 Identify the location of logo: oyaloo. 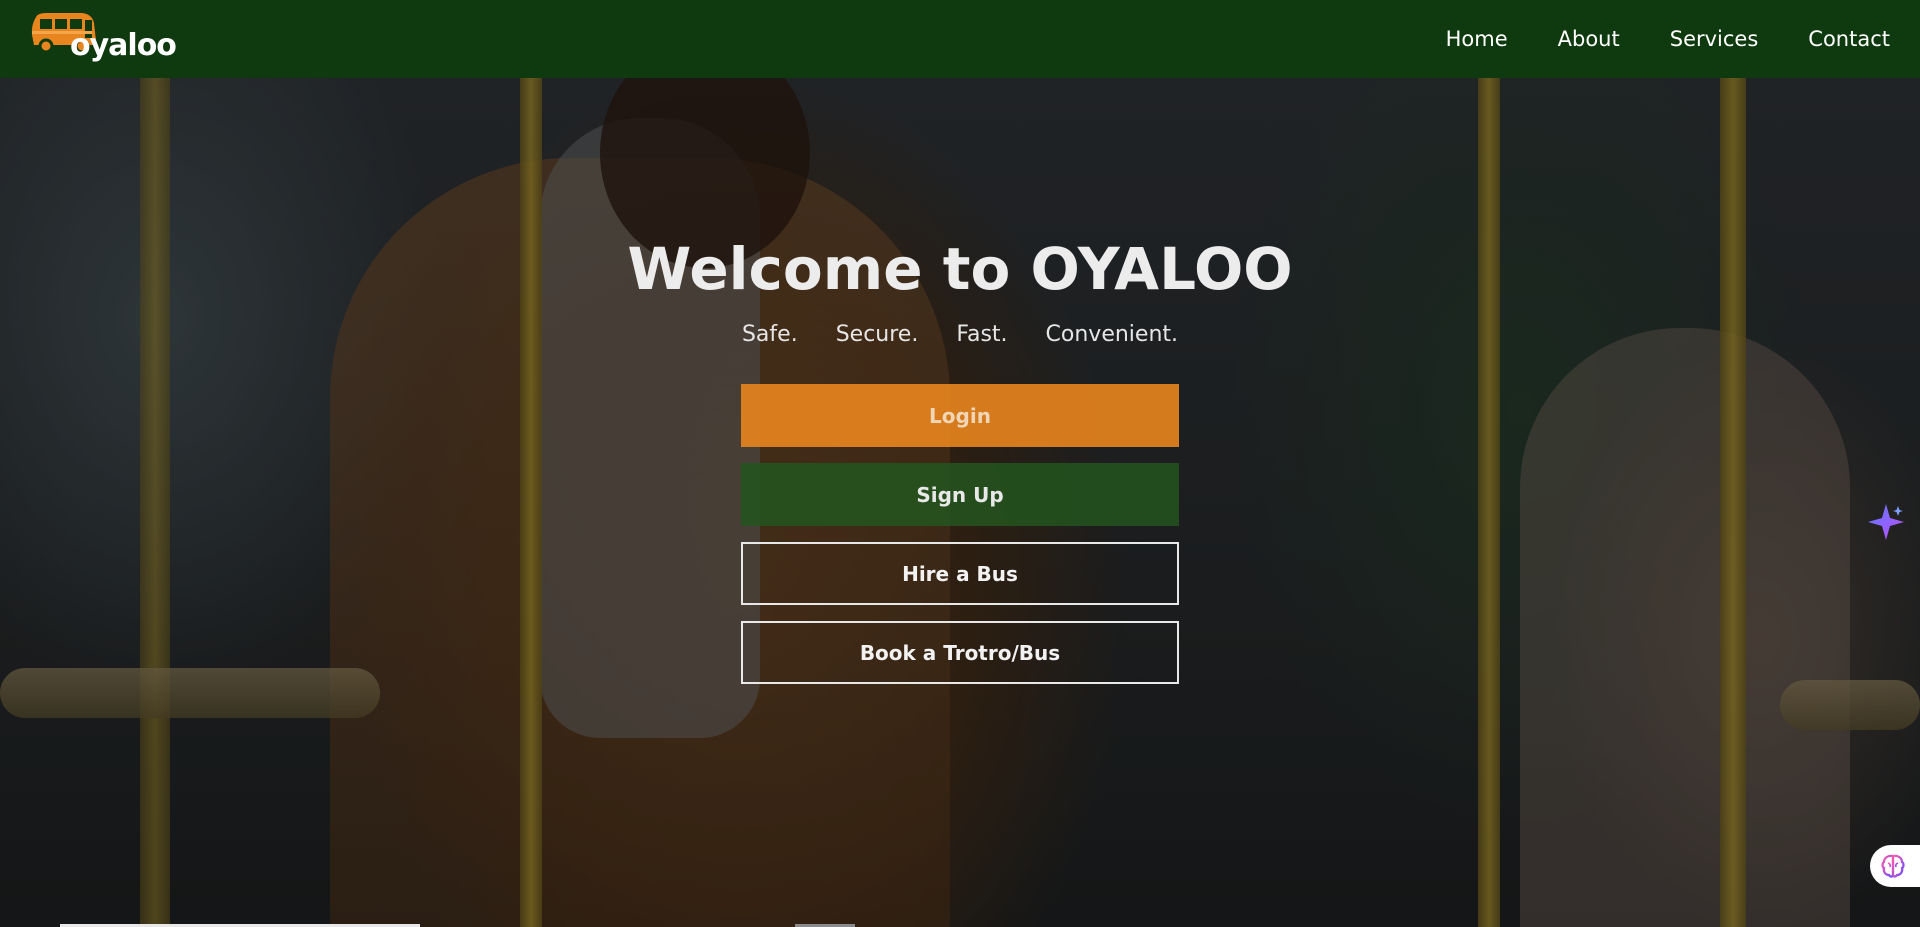
(103, 39).